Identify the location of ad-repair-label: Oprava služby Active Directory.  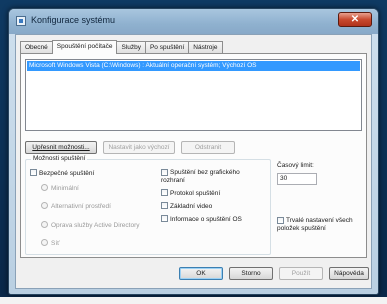
(95, 225).